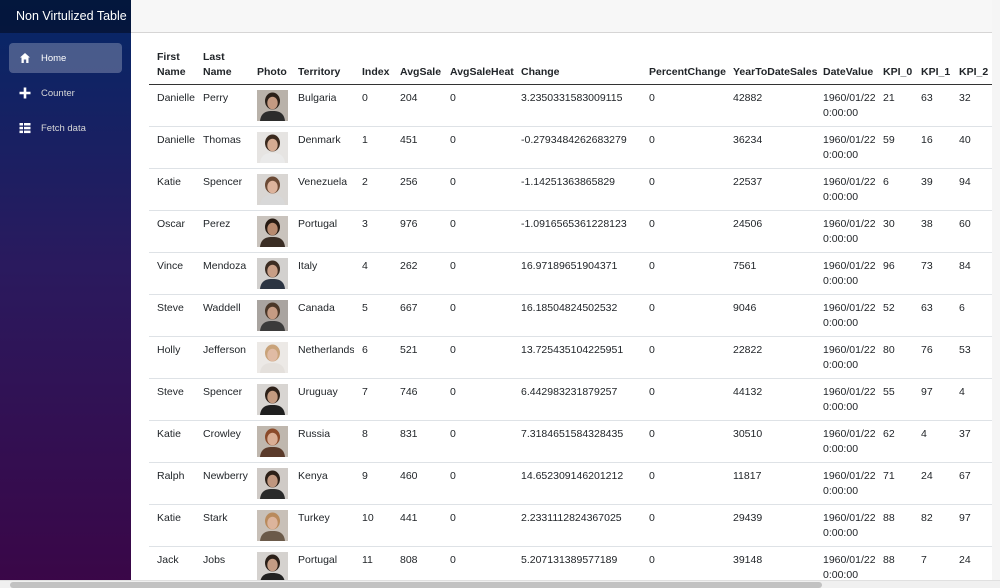 The width and height of the screenshot is (1000, 588). I want to click on kpi-1-cell: 24, so click(932, 483).